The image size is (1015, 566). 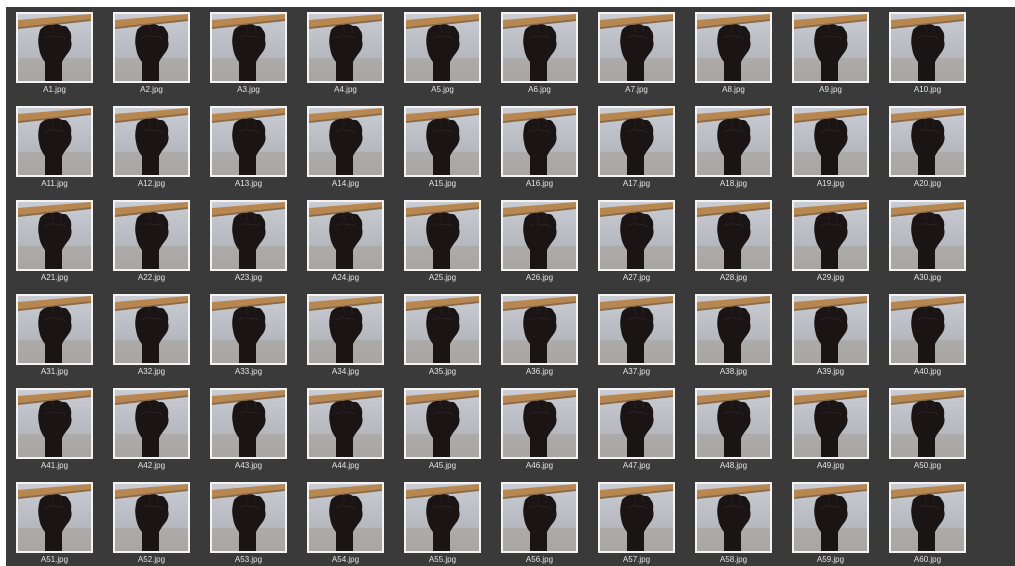 I want to click on file-thumbnail: A31.jpg, so click(x=54, y=341).